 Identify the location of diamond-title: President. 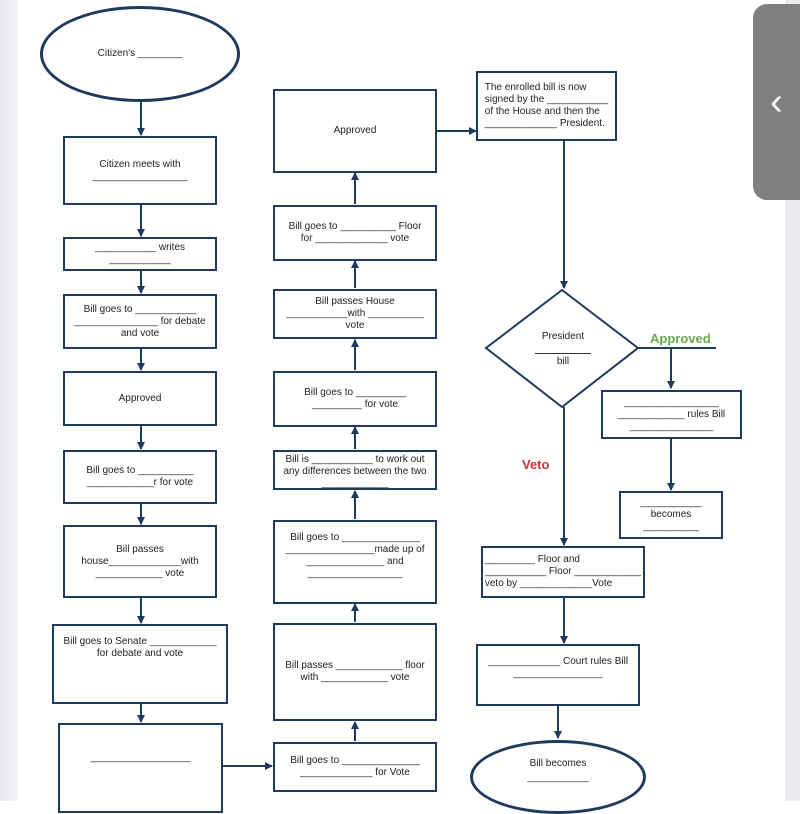
(563, 336).